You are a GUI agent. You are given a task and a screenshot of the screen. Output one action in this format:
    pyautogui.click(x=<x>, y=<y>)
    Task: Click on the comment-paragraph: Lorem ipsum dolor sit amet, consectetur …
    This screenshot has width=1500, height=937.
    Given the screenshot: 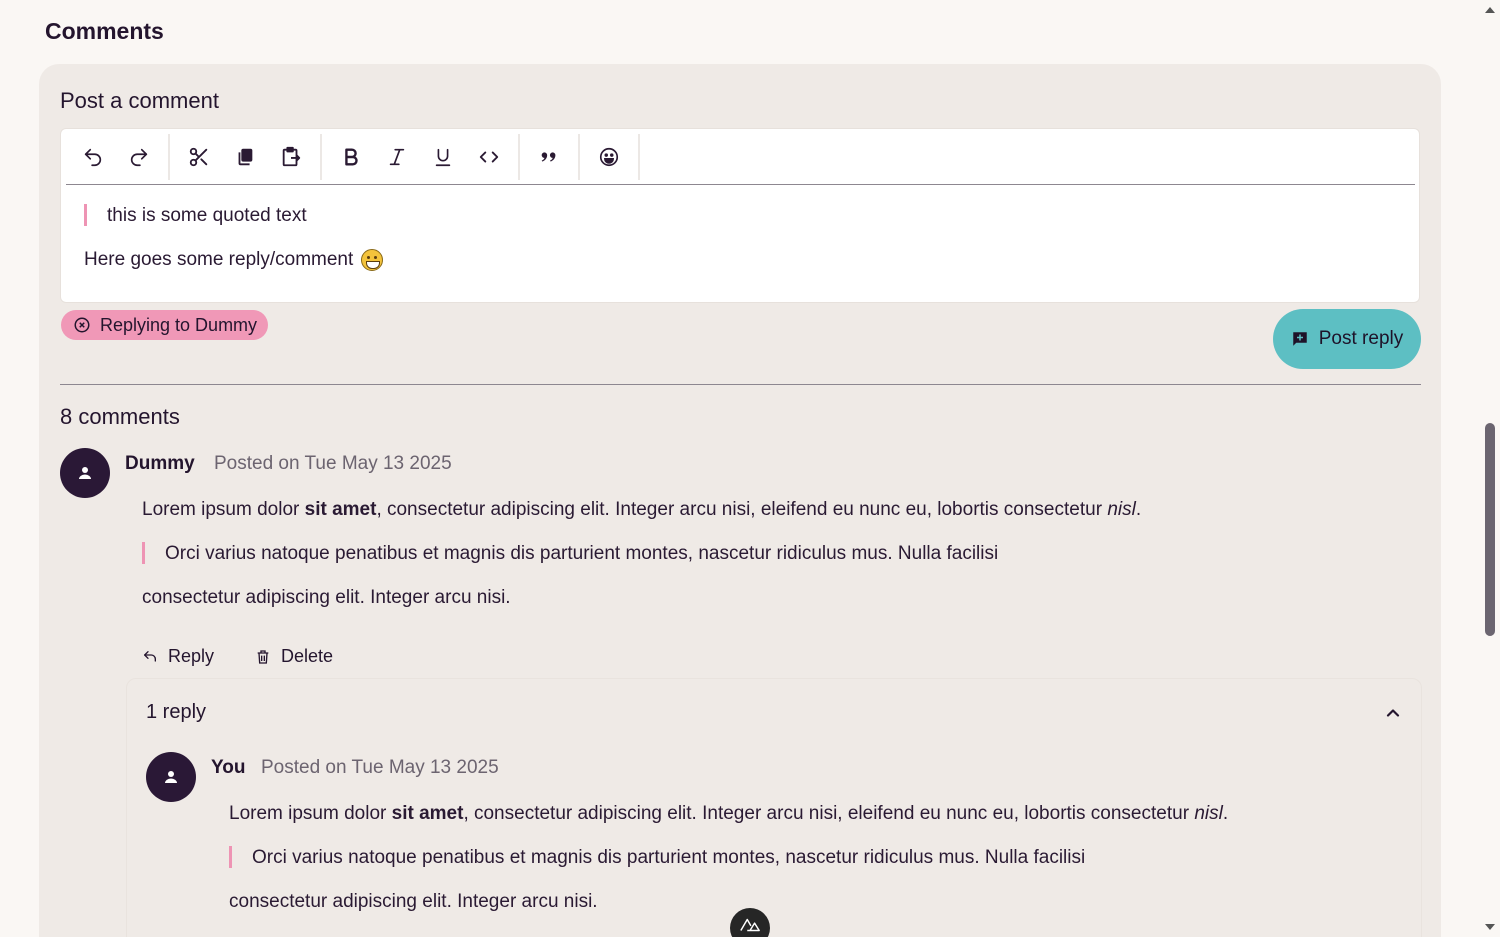 What is the action you would take?
    pyautogui.click(x=641, y=510)
    